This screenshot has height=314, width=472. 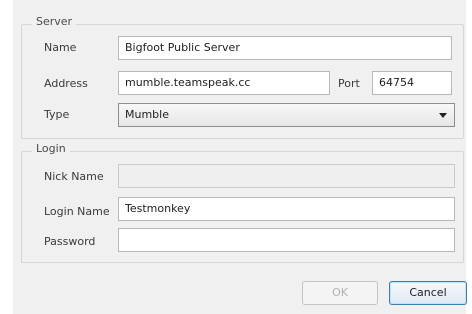 What do you see at coordinates (70, 241) in the screenshot?
I see `password-label: Password` at bounding box center [70, 241].